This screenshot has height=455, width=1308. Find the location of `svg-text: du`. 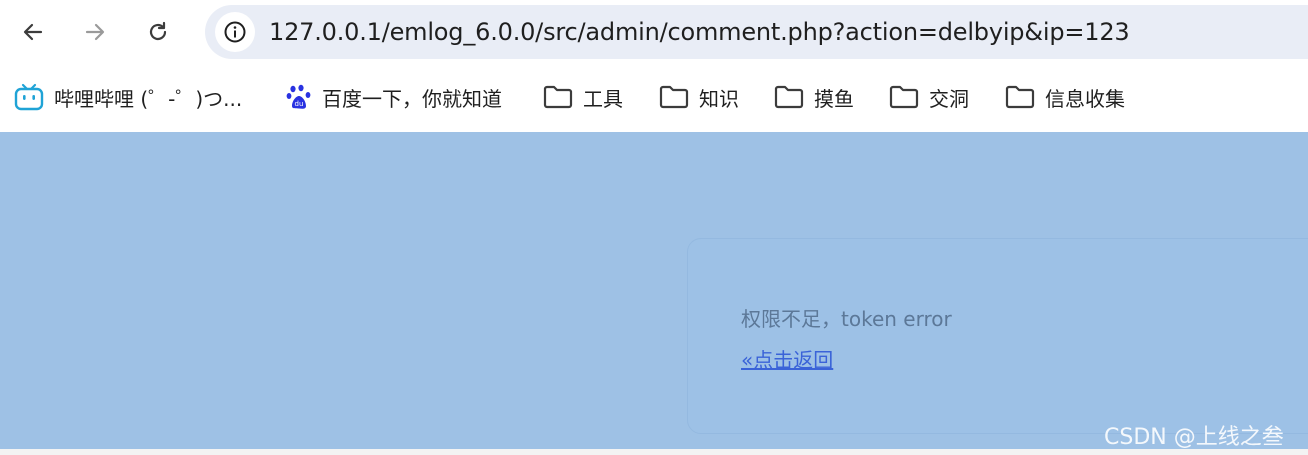

svg-text: du is located at coordinates (299, 104).